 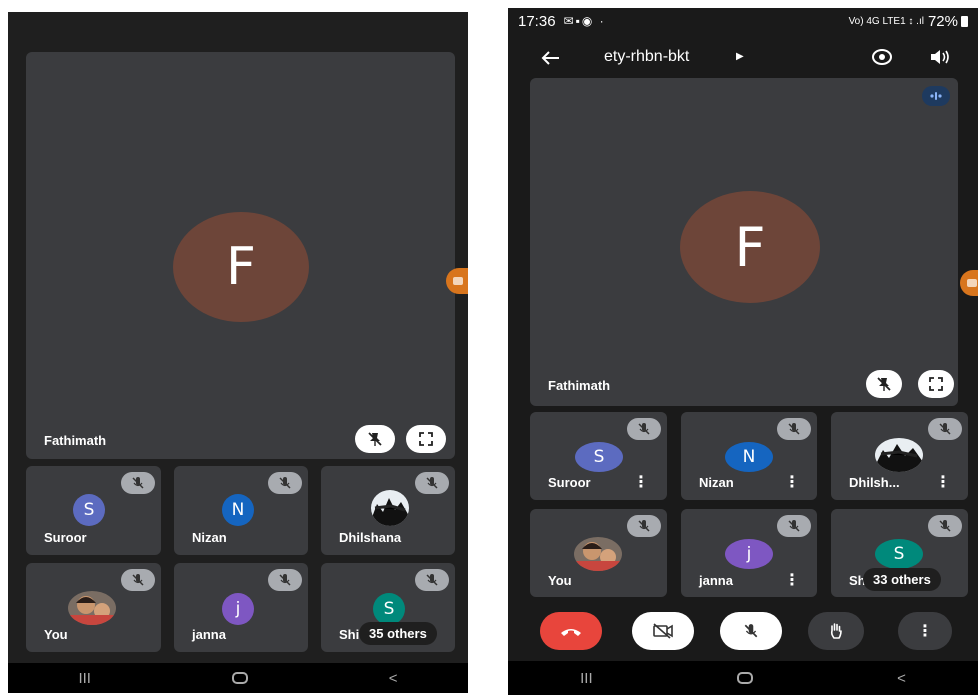 I want to click on raise-hand-button, so click(x=836, y=631).